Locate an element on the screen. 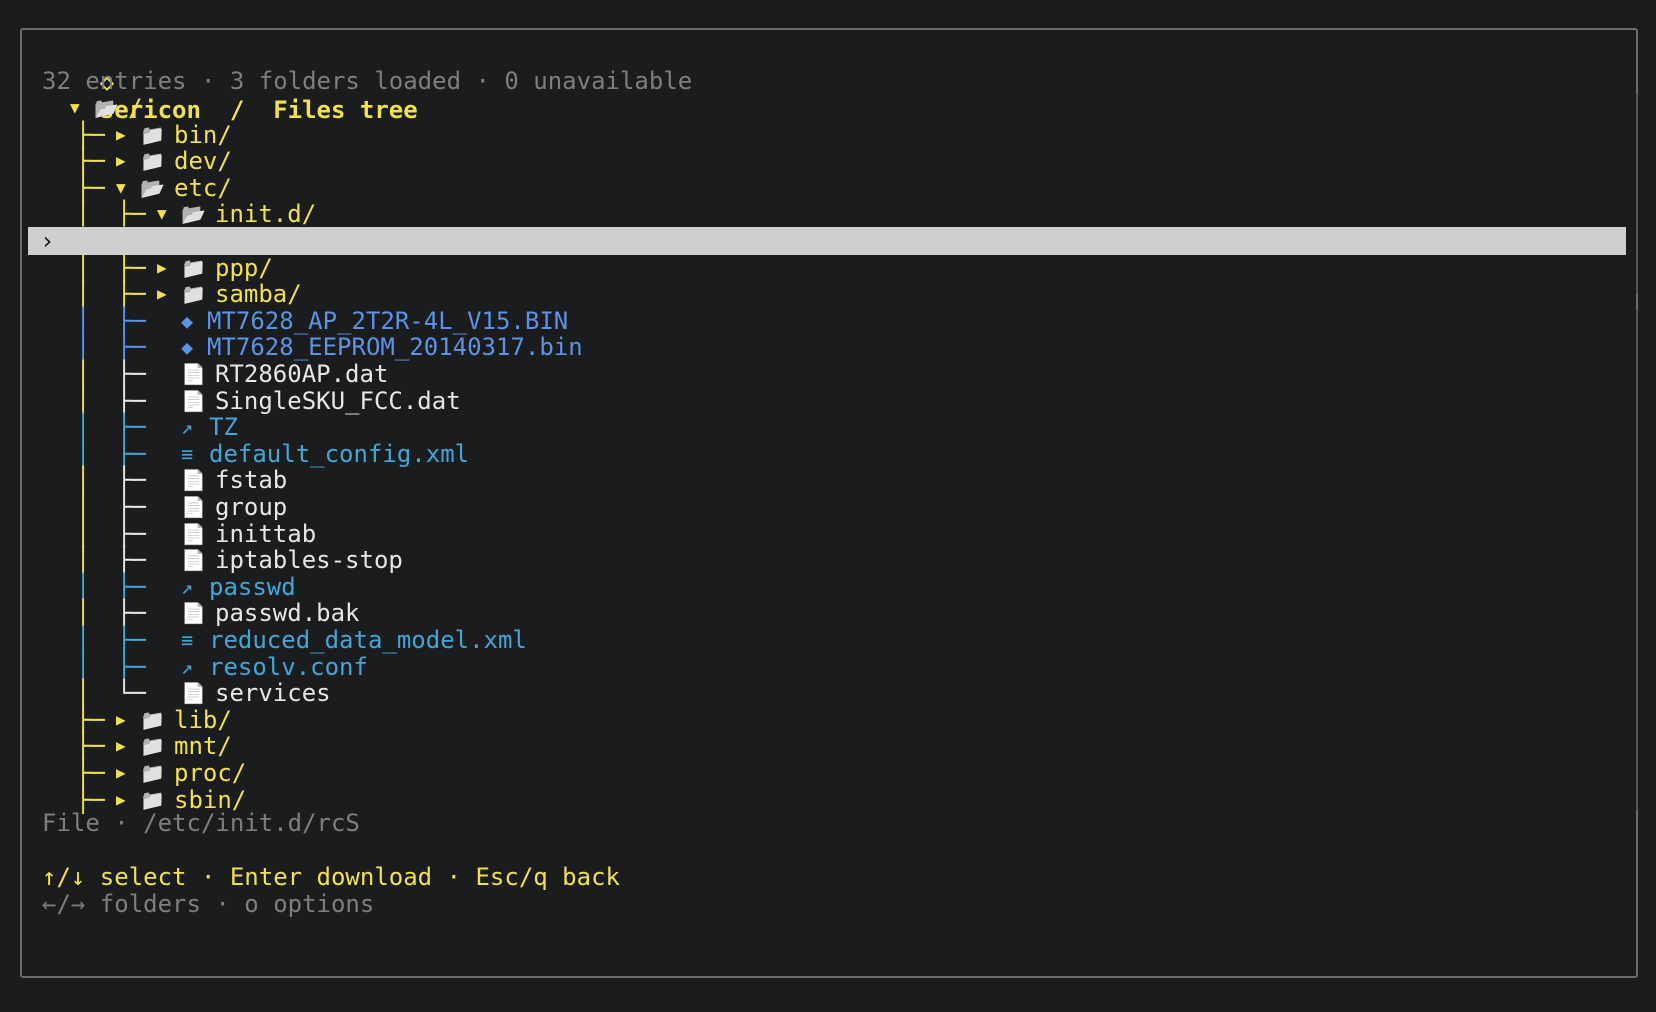 The width and height of the screenshot is (1656, 1012). tree-file-row: │ └─ 📄 services is located at coordinates (817, 693).